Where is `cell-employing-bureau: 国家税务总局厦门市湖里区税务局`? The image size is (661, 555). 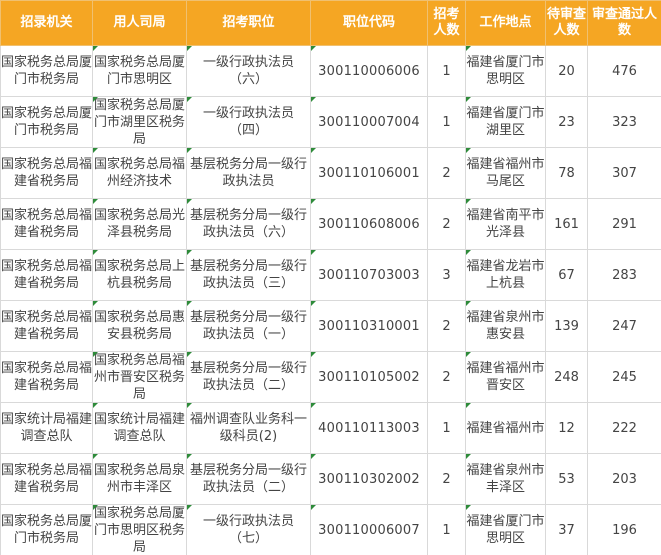
cell-employing-bureau: 国家税务总局厦门市湖里区税务局 is located at coordinates (139, 122).